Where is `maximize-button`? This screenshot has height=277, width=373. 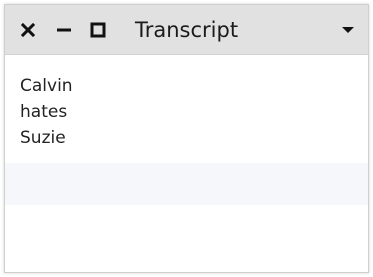 maximize-button is located at coordinates (98, 30).